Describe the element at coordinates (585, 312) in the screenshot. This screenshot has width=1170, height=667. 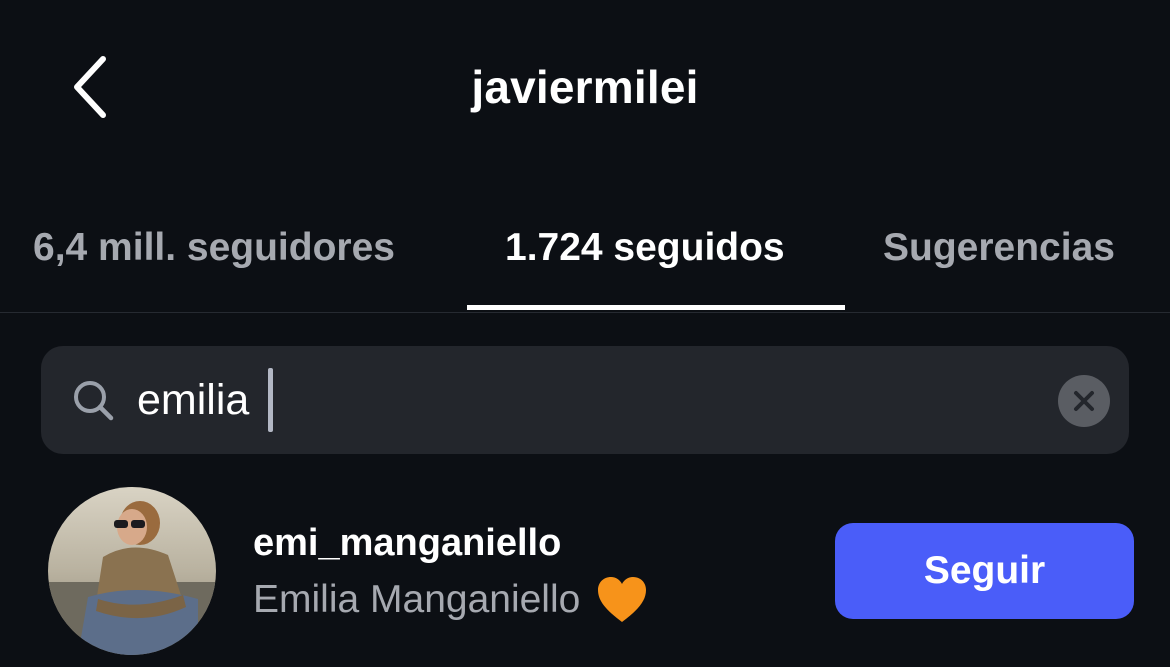
I see `divider` at that location.